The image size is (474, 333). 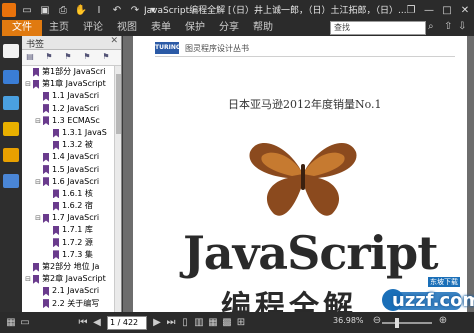 I want to click on bookmark-item: 2.2 关于编写, so click(x=71, y=304).